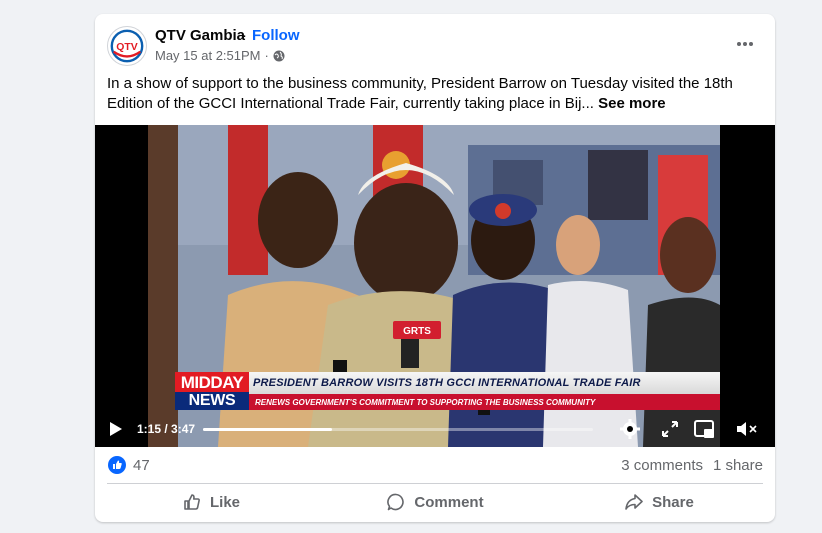 The height and width of the screenshot is (533, 822). Describe the element at coordinates (662, 465) in the screenshot. I see `comments-count-link: 3 comments` at that location.